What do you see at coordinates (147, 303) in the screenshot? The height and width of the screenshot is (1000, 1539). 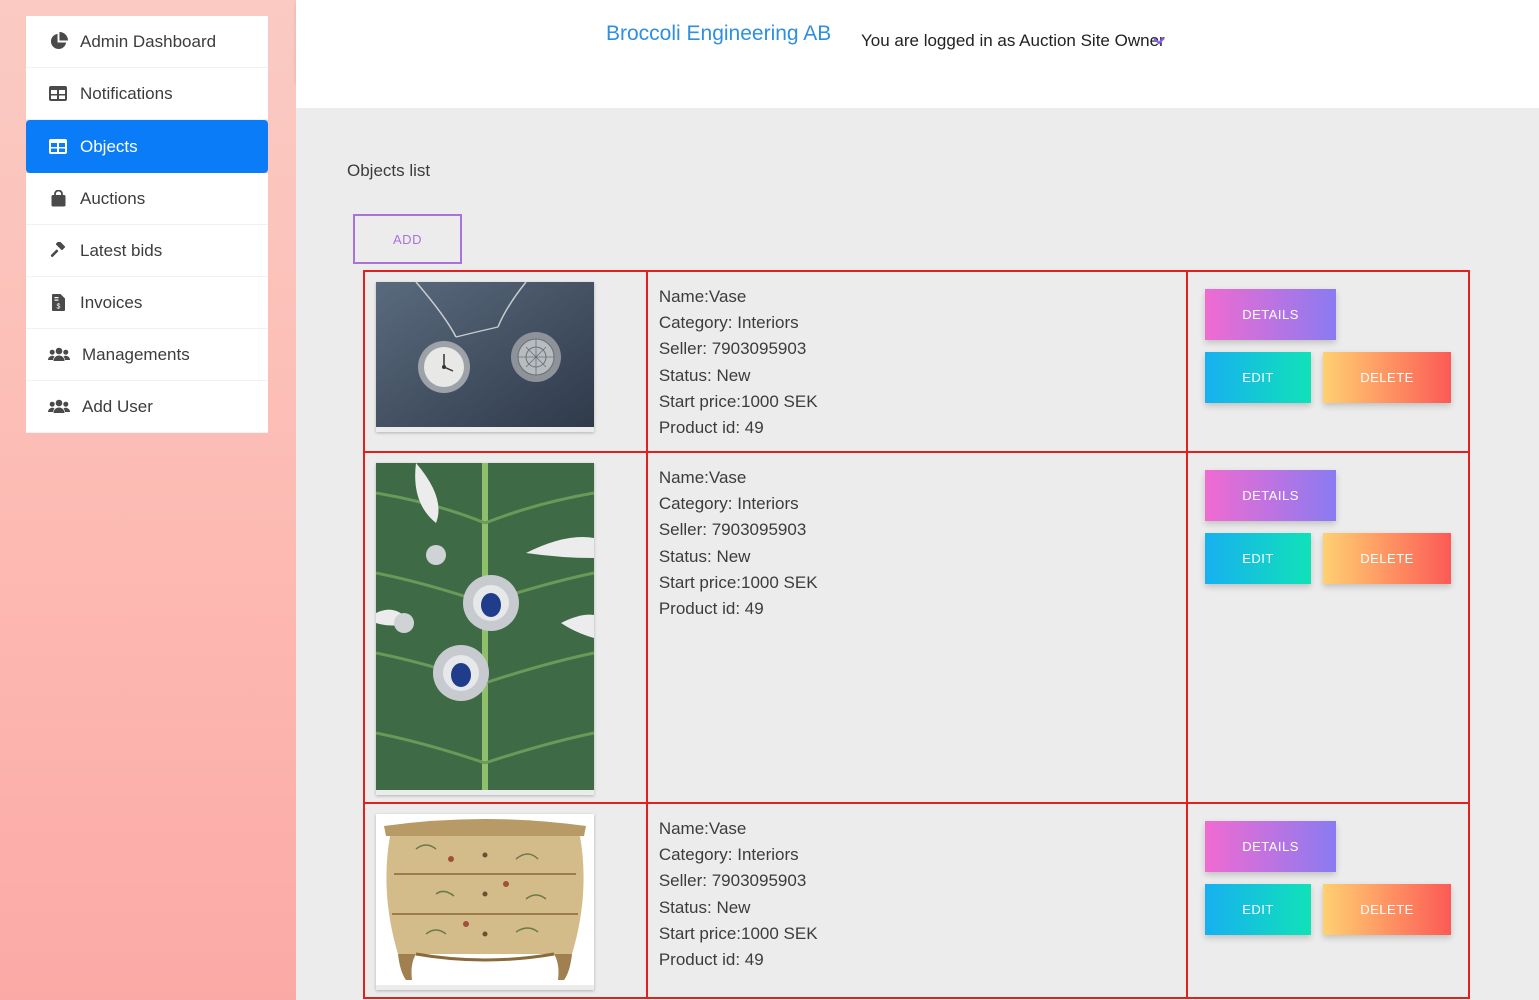 I see `sidebar-item-invoices: $ Invoices` at bounding box center [147, 303].